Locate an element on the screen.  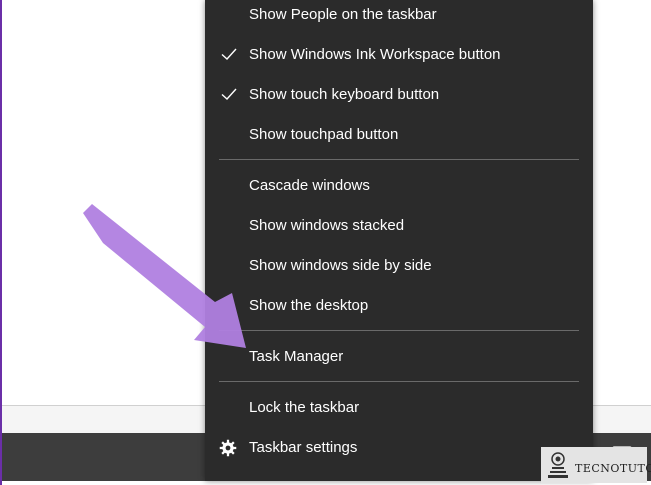
menu-item-show-touch-keyboard: Show touch keyboard button is located at coordinates (399, 96).